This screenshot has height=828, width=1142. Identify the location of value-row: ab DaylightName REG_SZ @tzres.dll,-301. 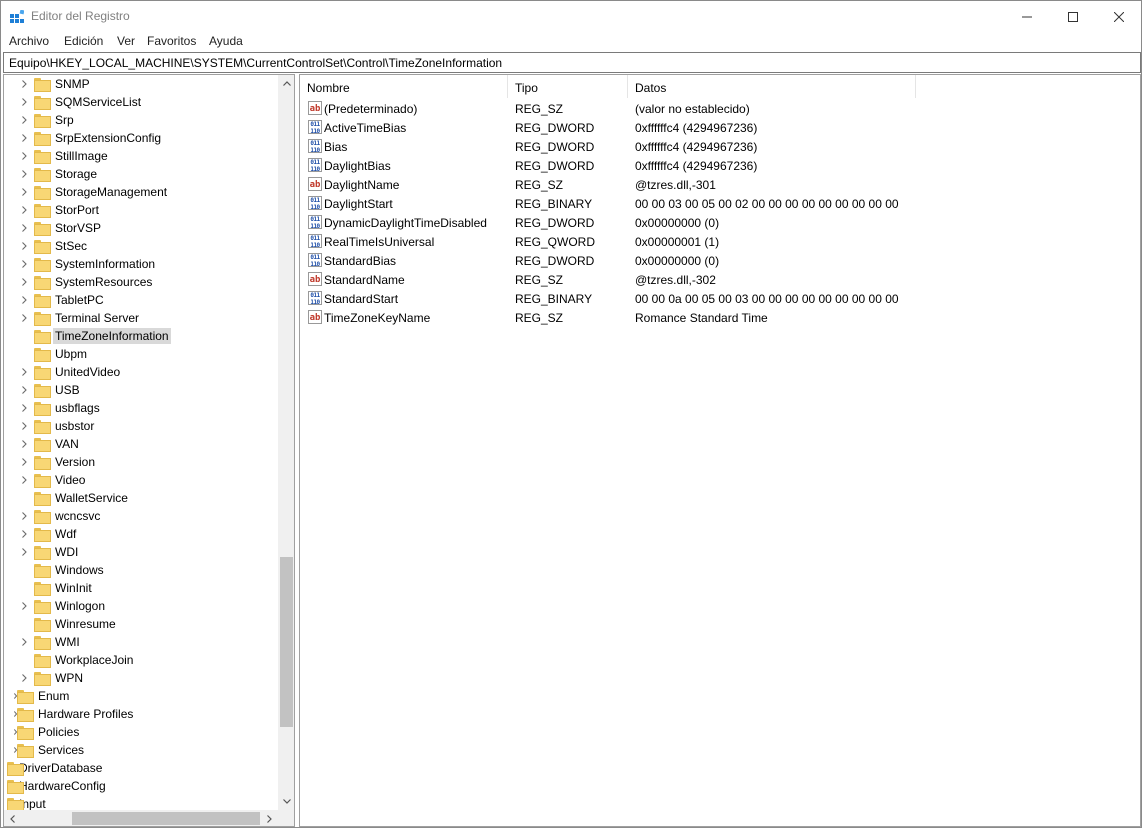
(720, 184).